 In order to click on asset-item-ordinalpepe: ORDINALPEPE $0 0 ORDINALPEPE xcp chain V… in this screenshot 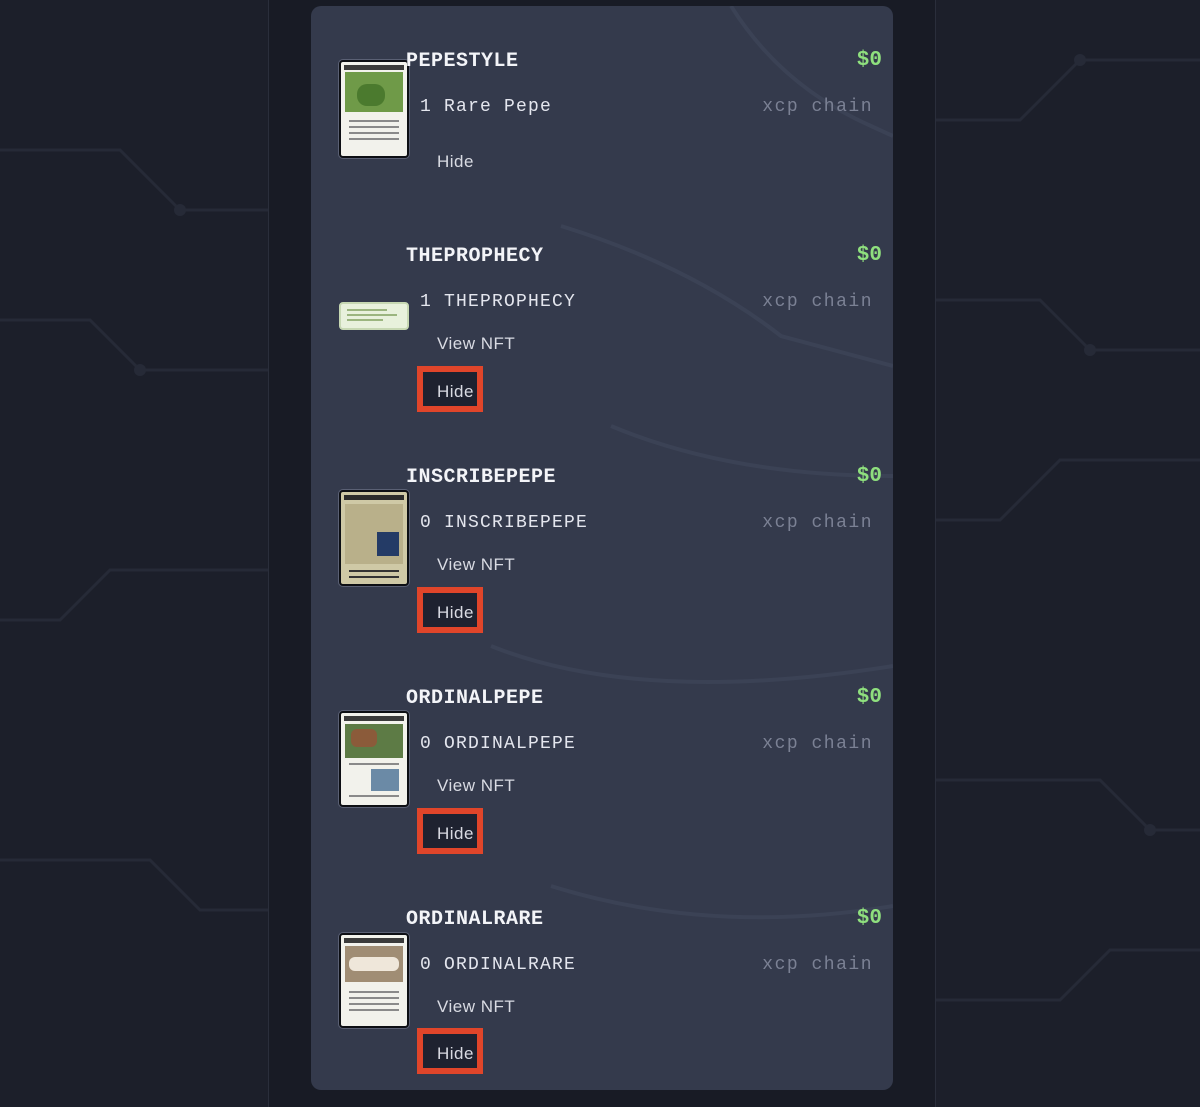, I will do `click(602, 757)`.